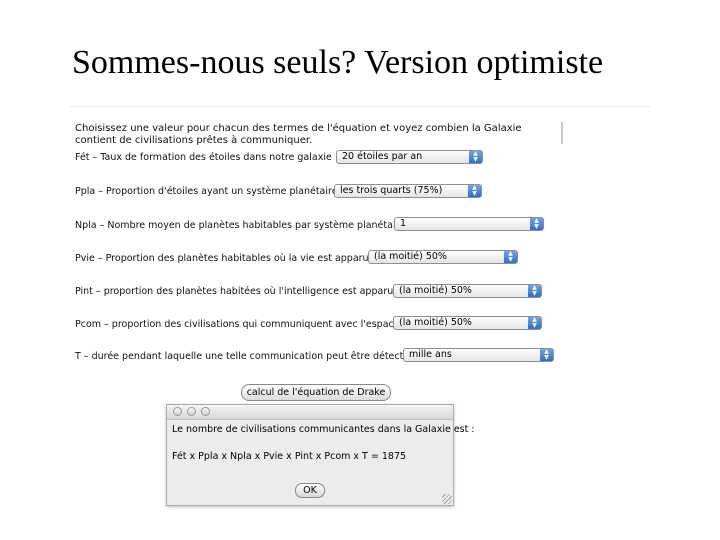 This screenshot has height=540, width=720. Describe the element at coordinates (360, 106) in the screenshot. I see `title-divider` at that location.